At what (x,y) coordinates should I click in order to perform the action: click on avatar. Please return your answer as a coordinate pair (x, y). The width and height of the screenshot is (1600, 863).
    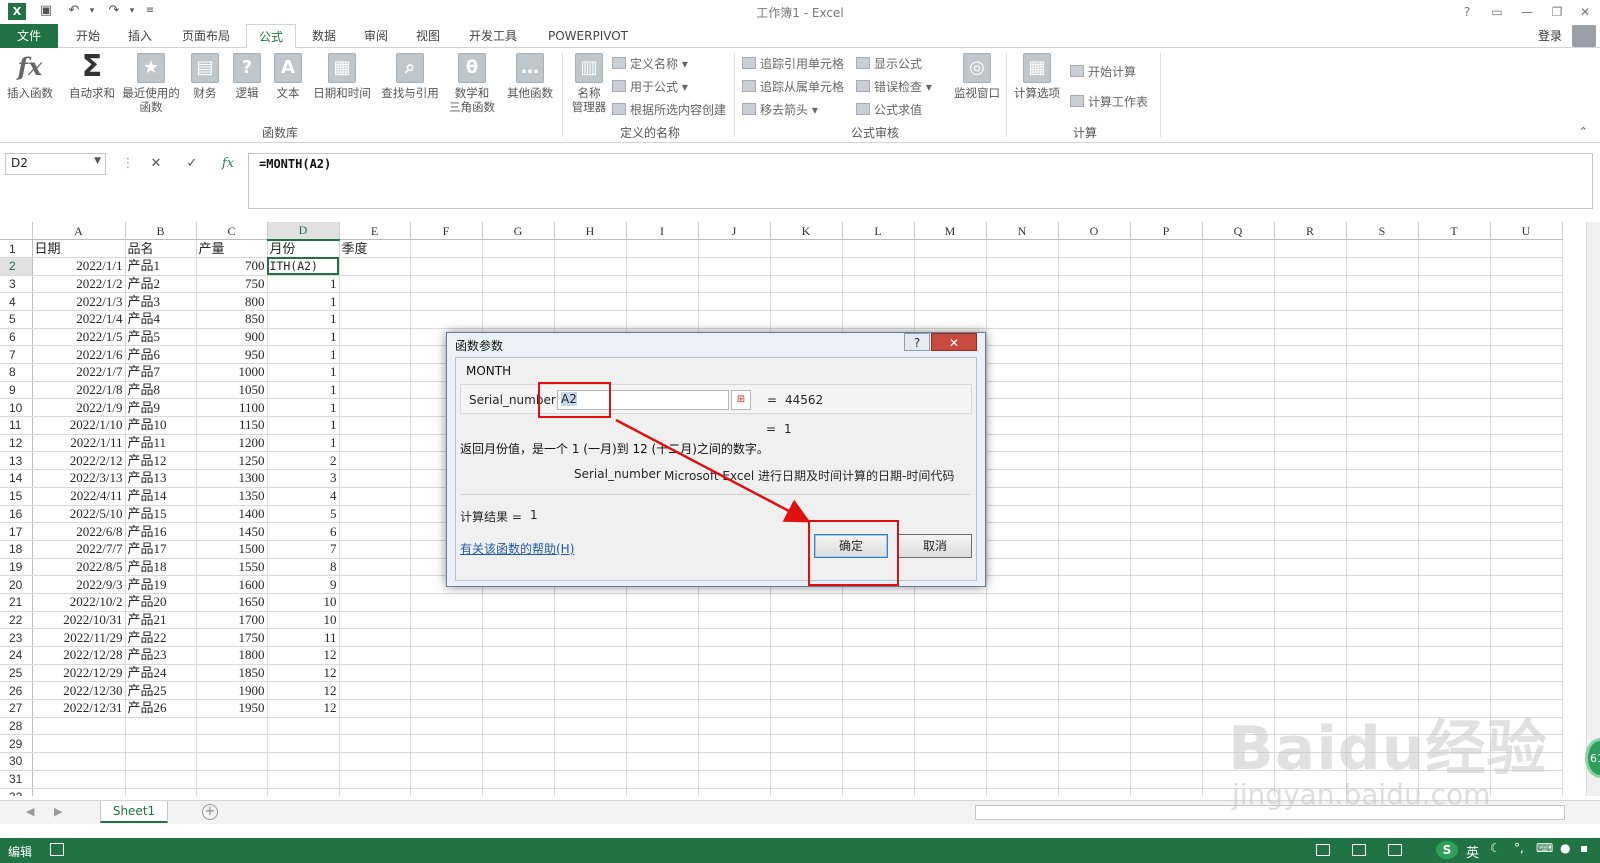
    Looking at the image, I should click on (1584, 36).